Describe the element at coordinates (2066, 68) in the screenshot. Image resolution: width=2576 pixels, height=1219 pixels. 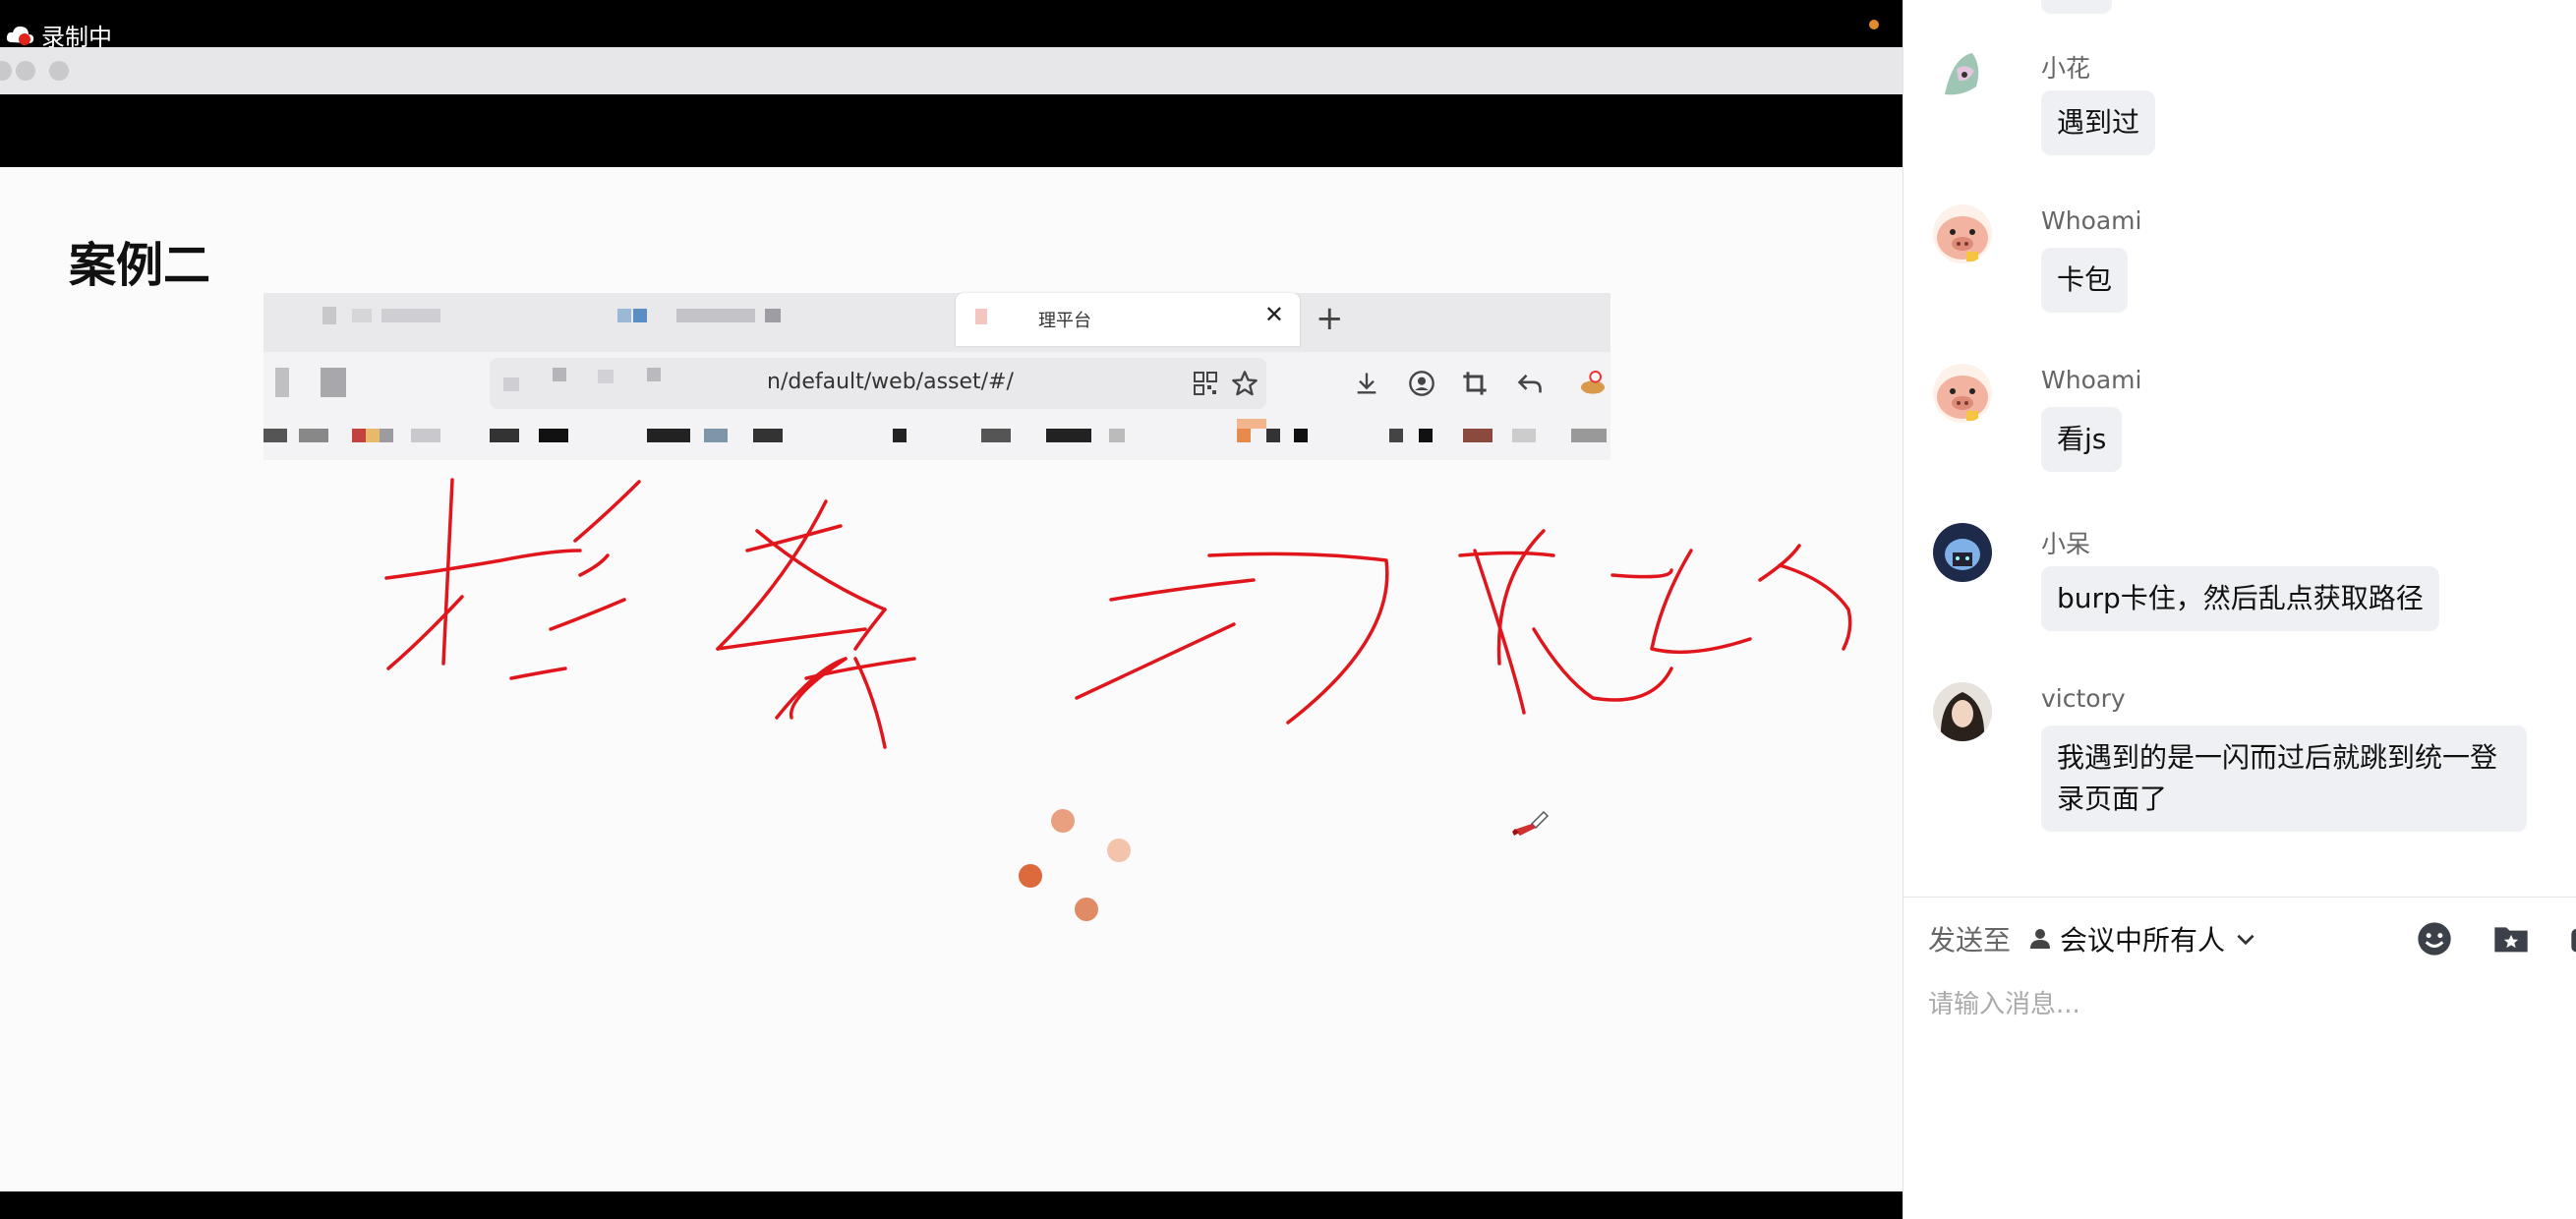
I see `message-sender: 小花` at that location.